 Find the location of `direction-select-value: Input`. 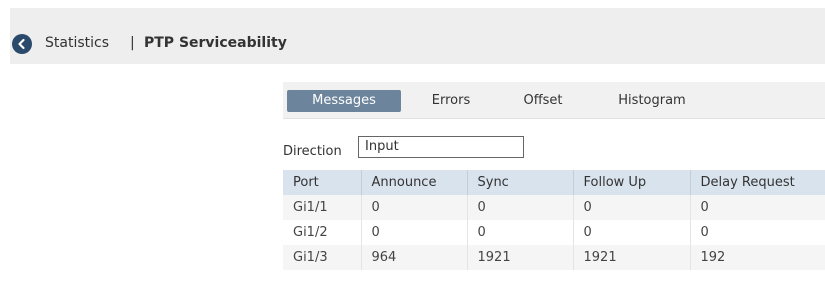

direction-select-value: Input is located at coordinates (382, 146).